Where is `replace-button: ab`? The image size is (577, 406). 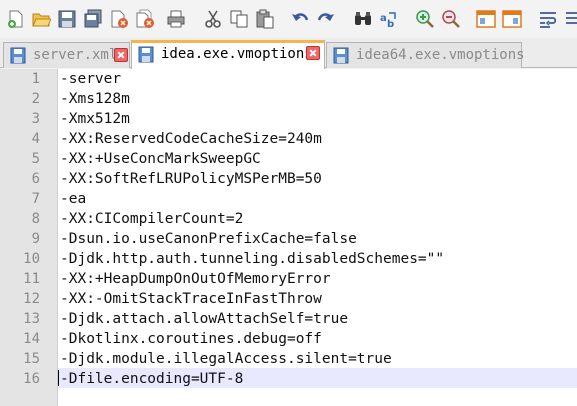
replace-button: ab is located at coordinates (389, 19).